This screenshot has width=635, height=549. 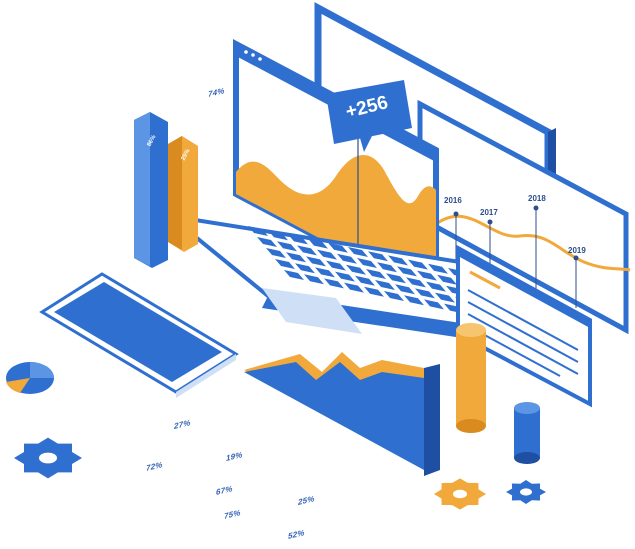 What do you see at coordinates (453, 200) in the screenshot?
I see `year-label: 2016` at bounding box center [453, 200].